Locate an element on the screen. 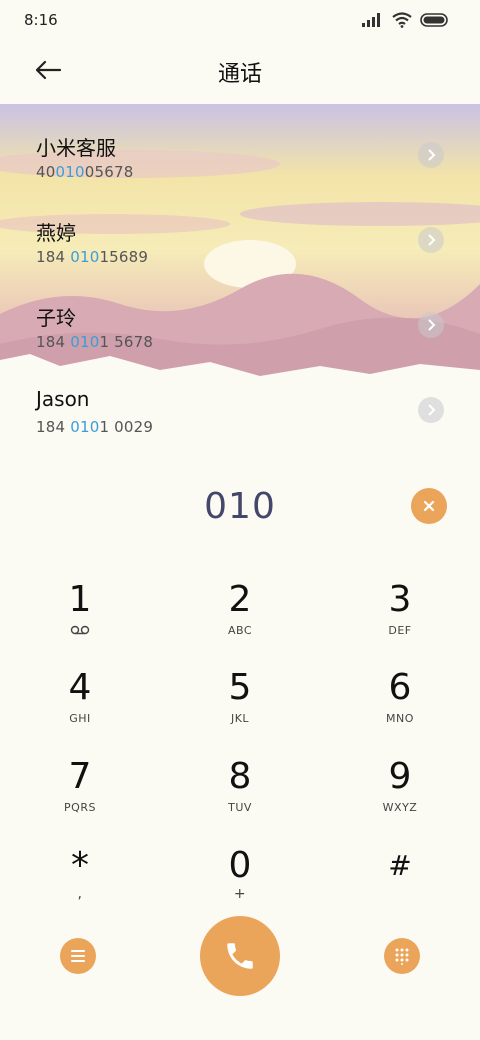  key-5: 5 JKL is located at coordinates (240, 708).